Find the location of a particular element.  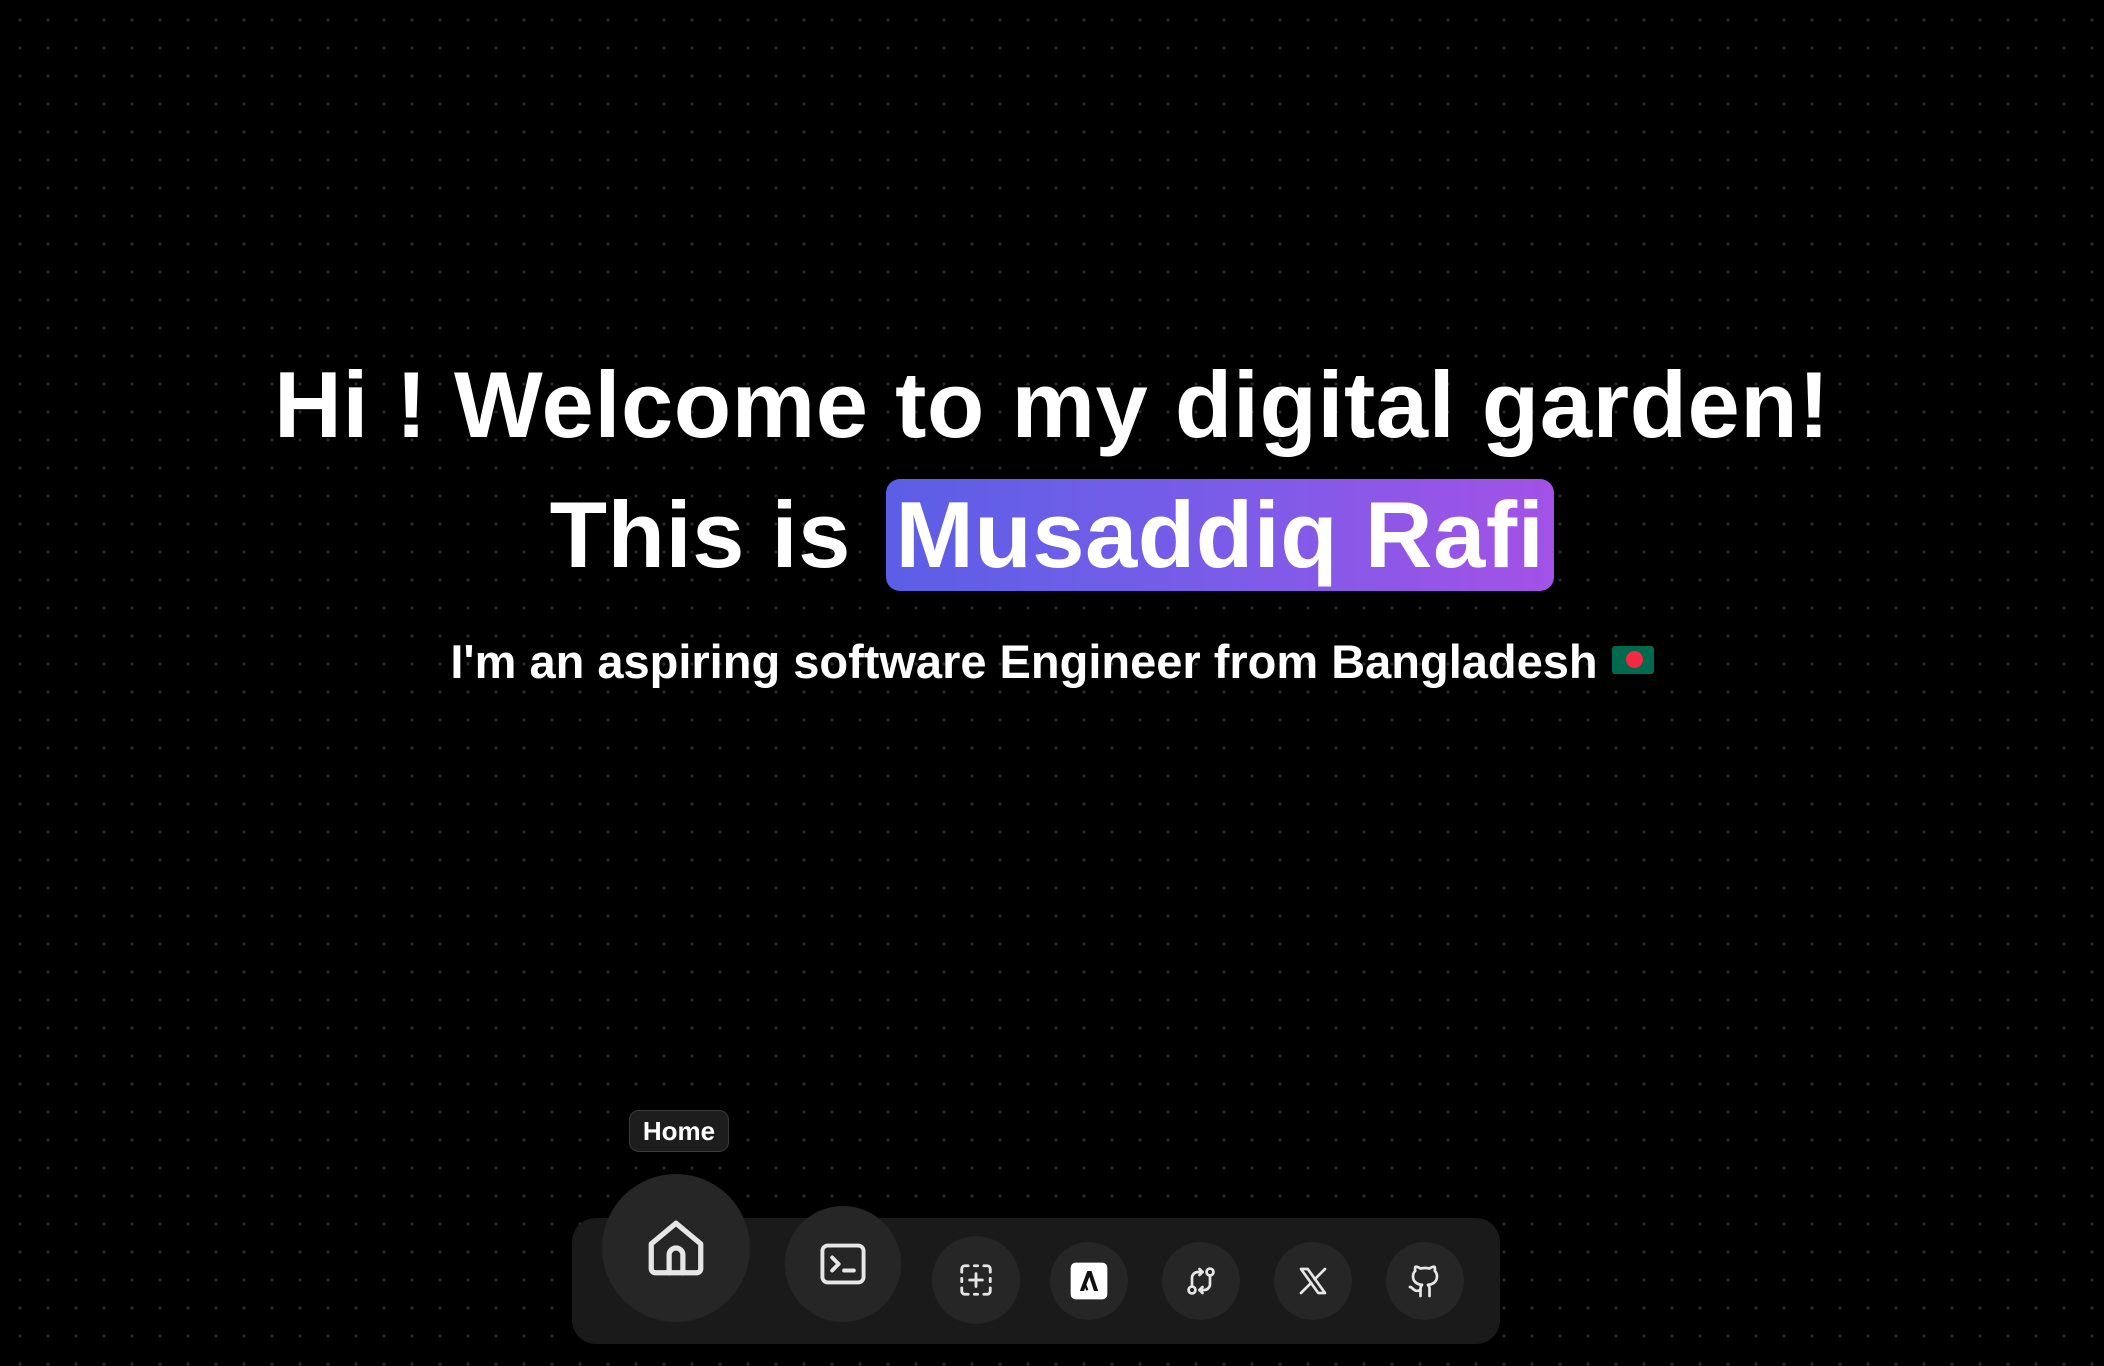

terminal-icon is located at coordinates (843, 1264).